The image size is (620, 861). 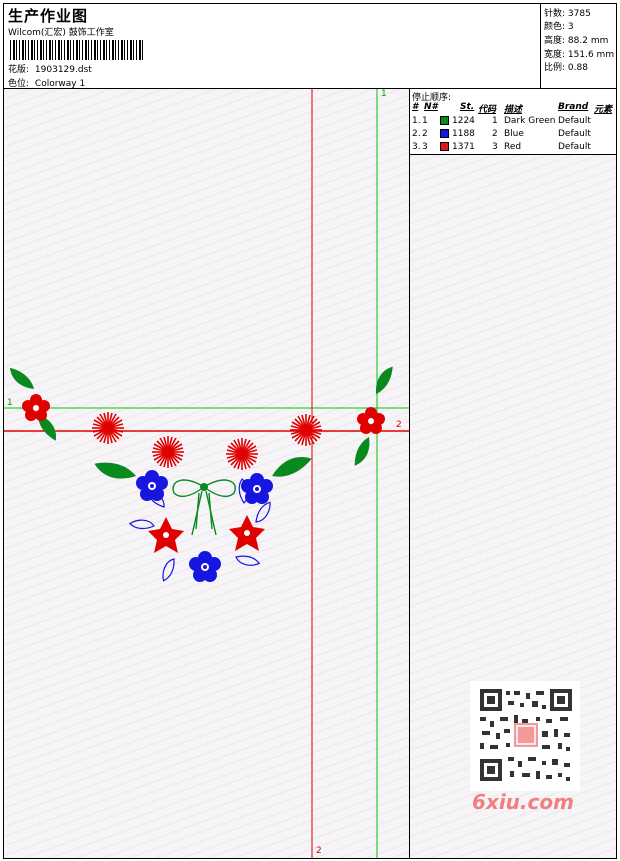 What do you see at coordinates (415, 107) in the screenshot?
I see `col-hash: #` at bounding box center [415, 107].